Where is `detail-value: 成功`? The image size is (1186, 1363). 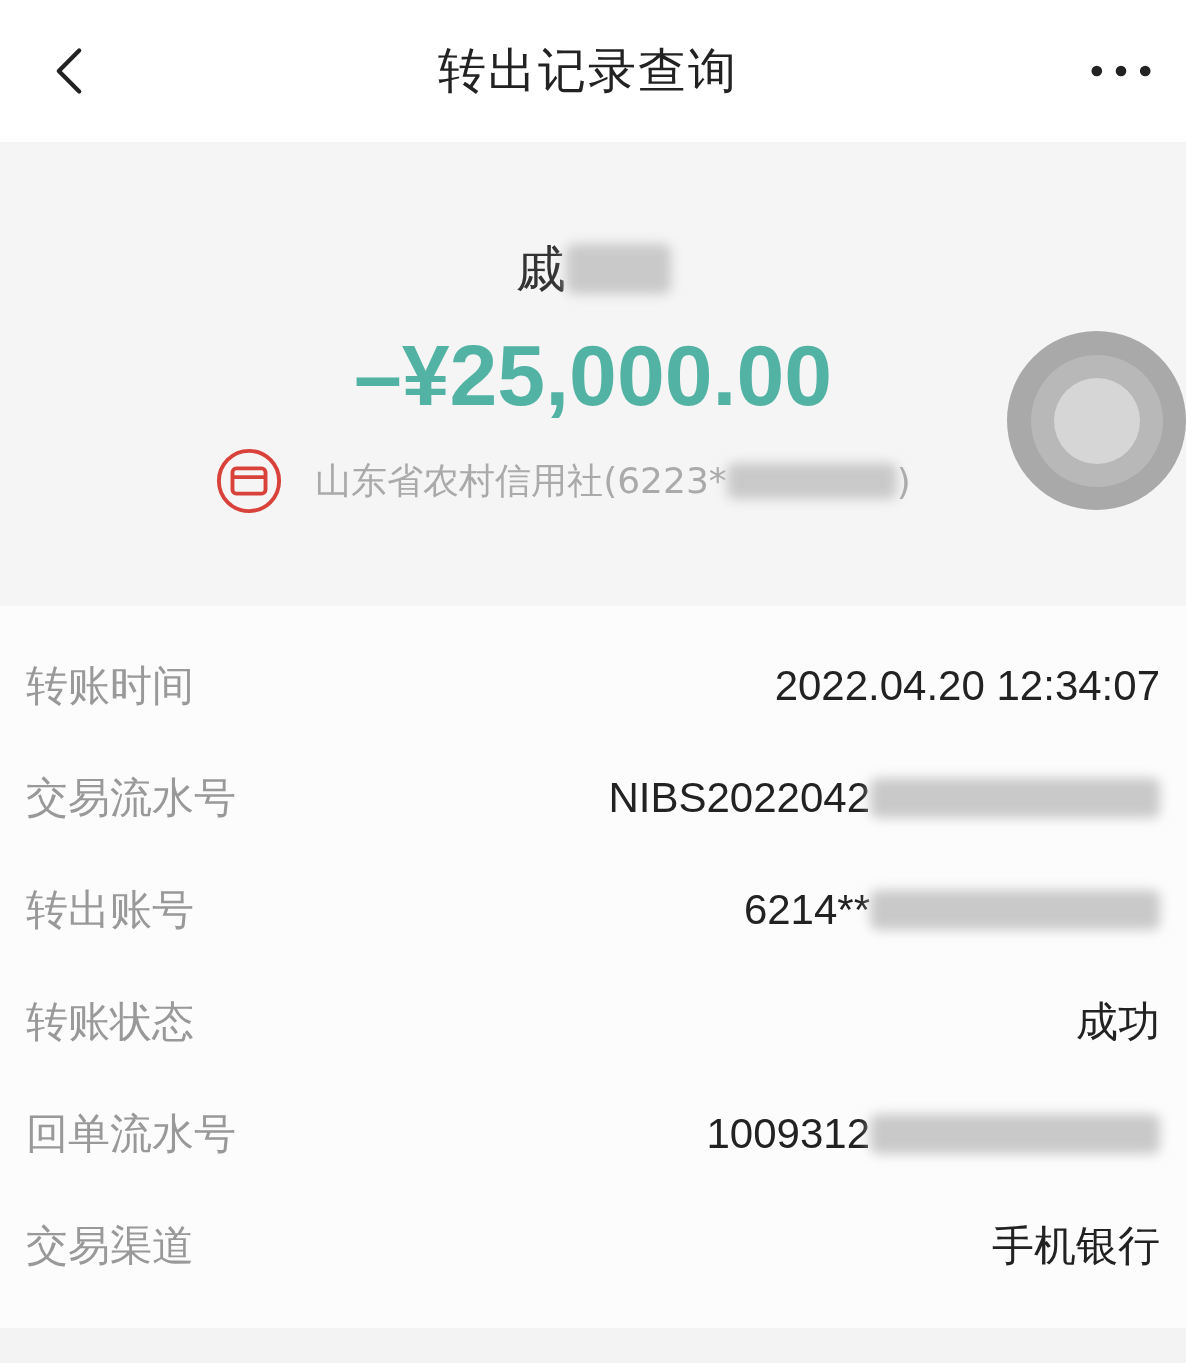
detail-value: 成功 is located at coordinates (1118, 1022).